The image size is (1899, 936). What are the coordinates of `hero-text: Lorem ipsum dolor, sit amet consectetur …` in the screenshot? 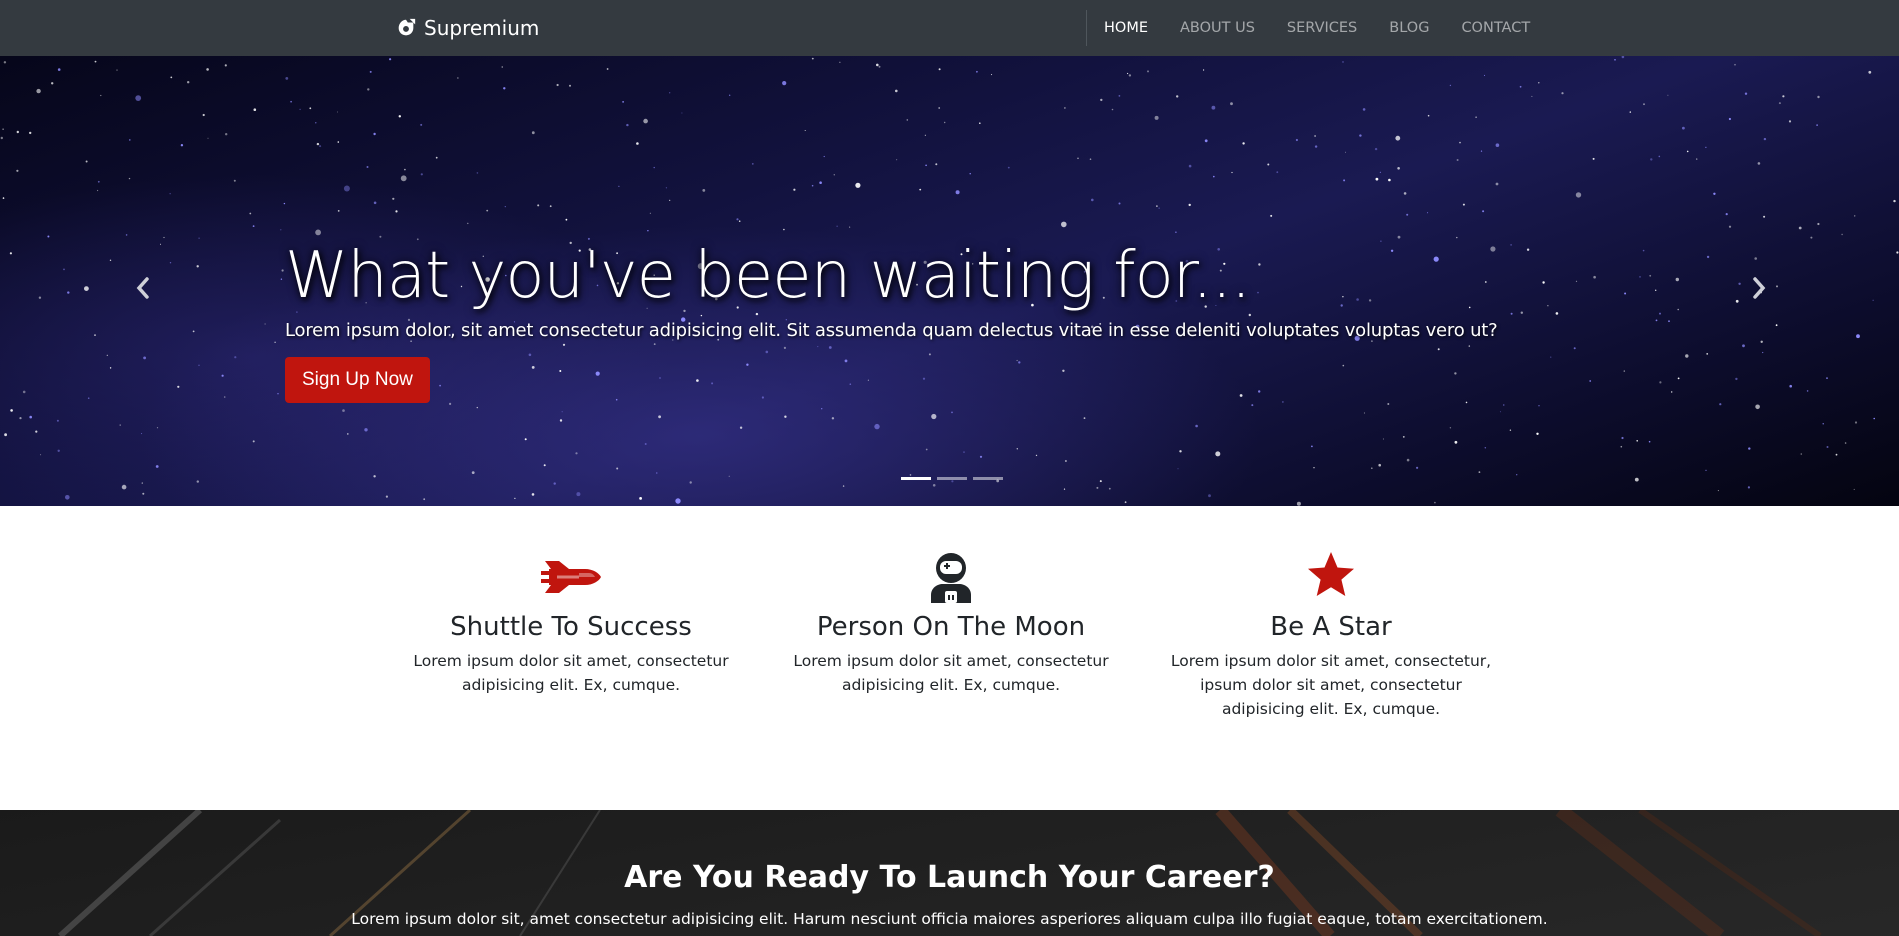 It's located at (891, 330).